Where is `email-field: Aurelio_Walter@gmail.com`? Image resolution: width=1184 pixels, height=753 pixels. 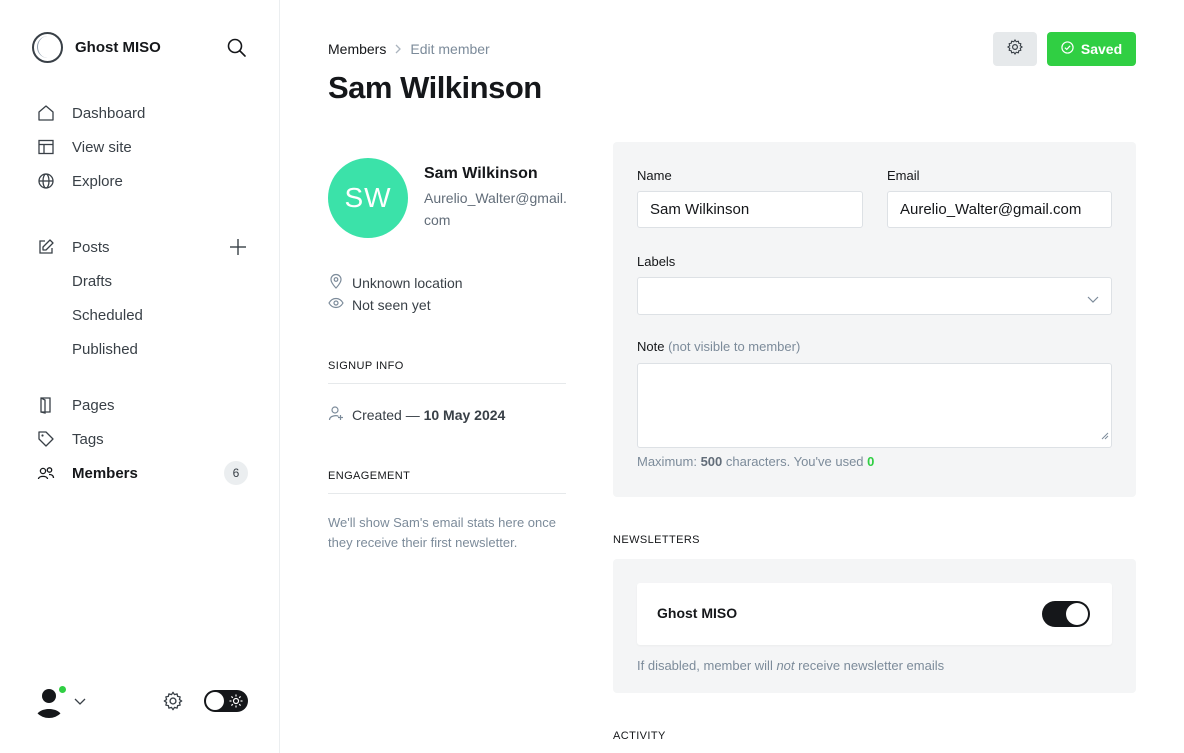 email-field: Aurelio_Walter@gmail.com is located at coordinates (999, 209).